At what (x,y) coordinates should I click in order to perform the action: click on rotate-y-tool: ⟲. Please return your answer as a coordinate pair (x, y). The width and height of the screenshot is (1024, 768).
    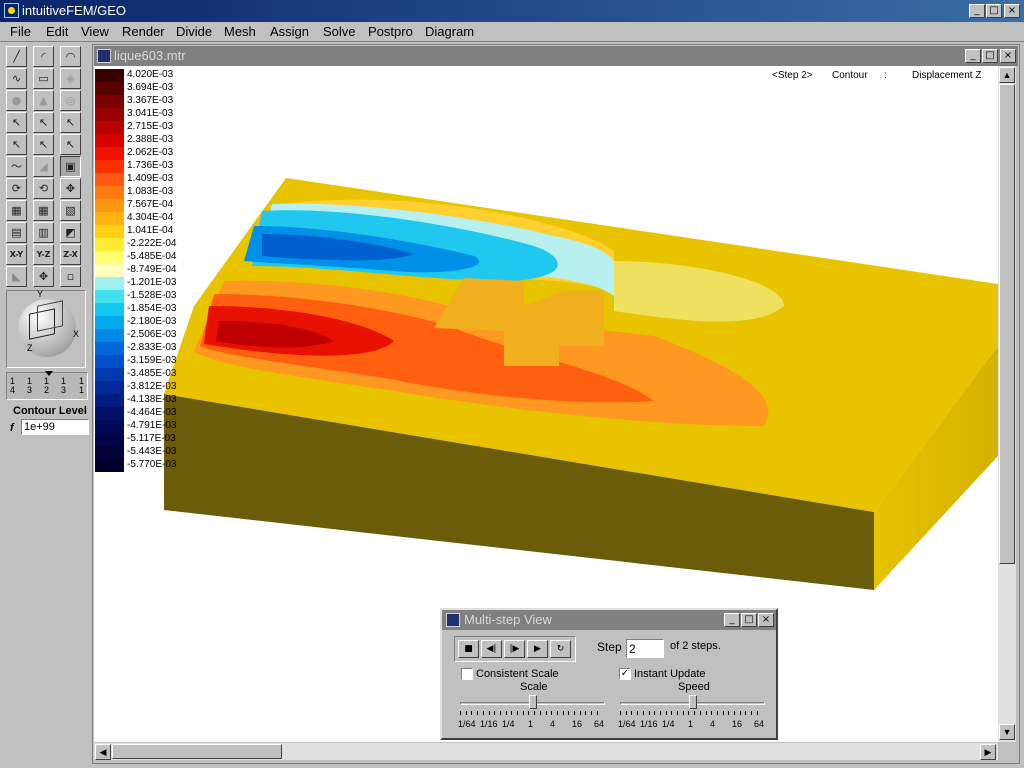
    Looking at the image, I should click on (43, 188).